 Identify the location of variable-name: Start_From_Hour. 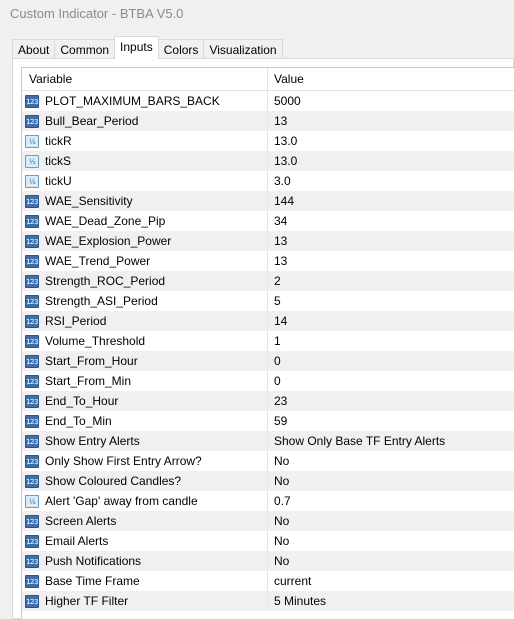
(91, 361).